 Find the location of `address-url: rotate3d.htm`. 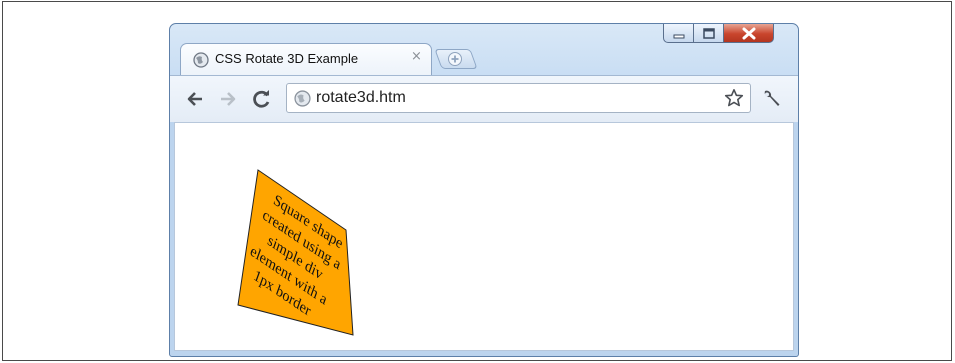

address-url: rotate3d.htm is located at coordinates (361, 97).